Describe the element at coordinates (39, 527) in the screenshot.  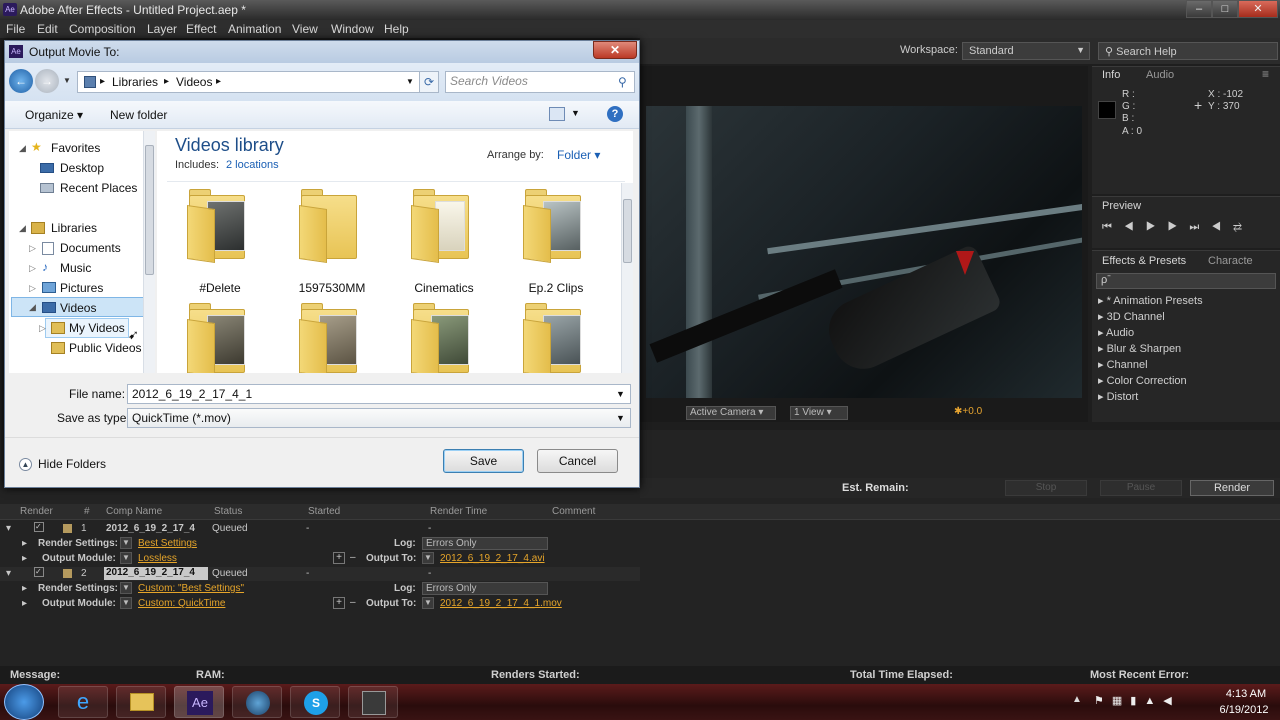
I see `render-checkbox: ✓` at that location.